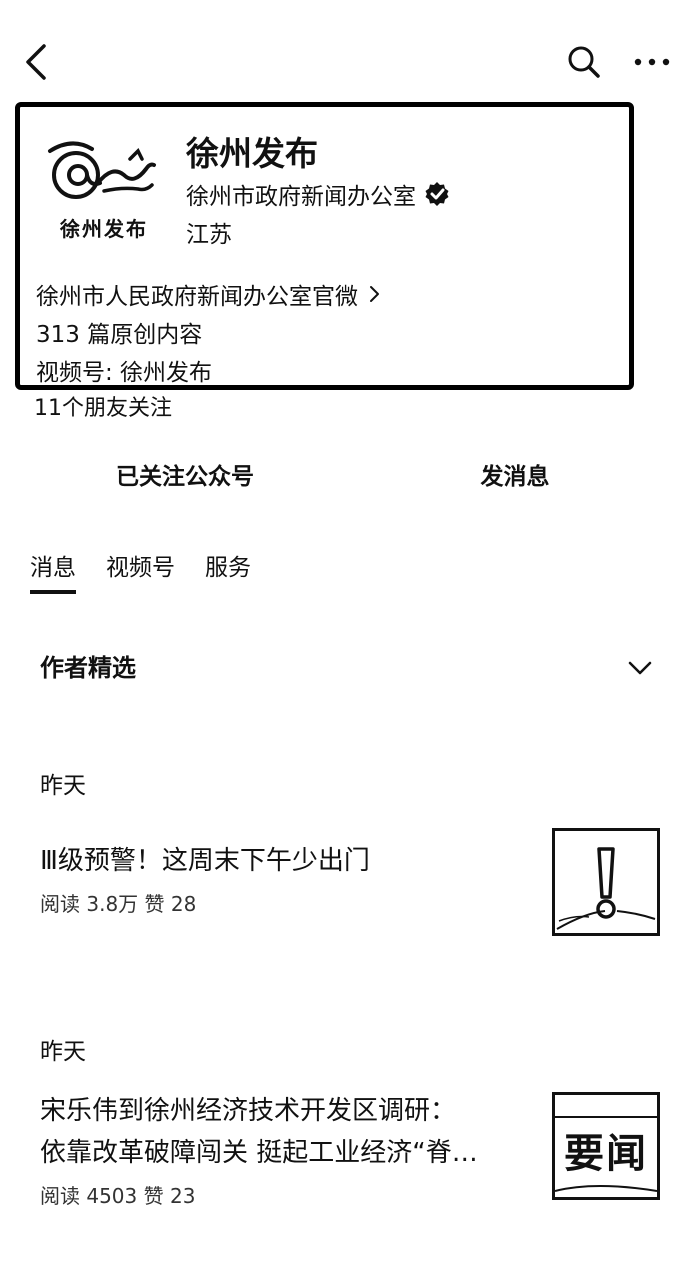 Image resolution: width=700 pixels, height=1280 pixels. Describe the element at coordinates (124, 370) in the screenshot. I see `video-channel-link: 视频号: 徐州发布` at that location.